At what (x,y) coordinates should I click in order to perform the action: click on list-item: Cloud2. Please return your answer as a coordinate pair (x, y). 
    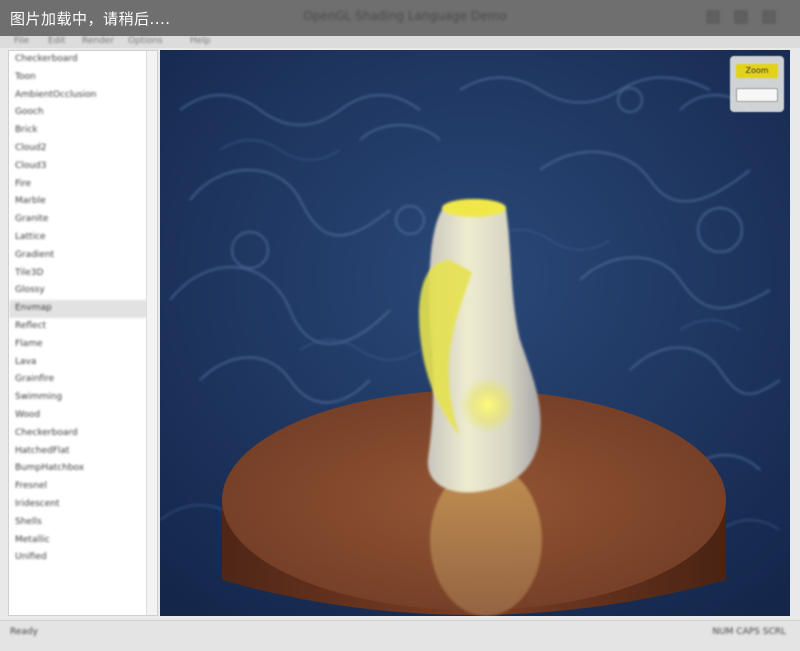
    Looking at the image, I should click on (83, 149).